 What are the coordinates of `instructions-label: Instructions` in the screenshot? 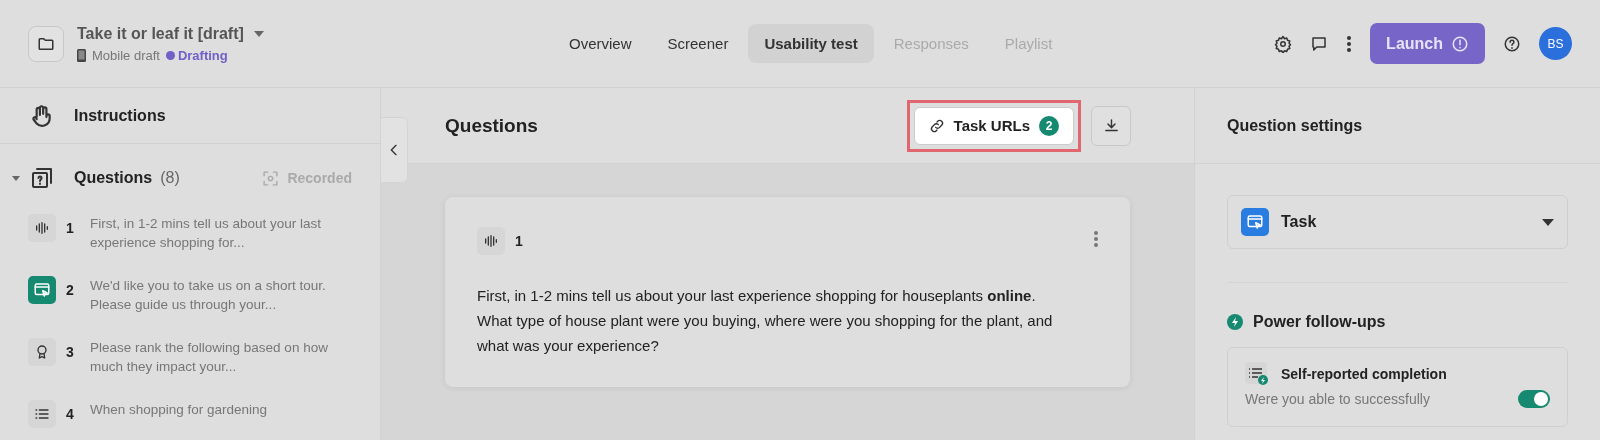 It's located at (120, 115).